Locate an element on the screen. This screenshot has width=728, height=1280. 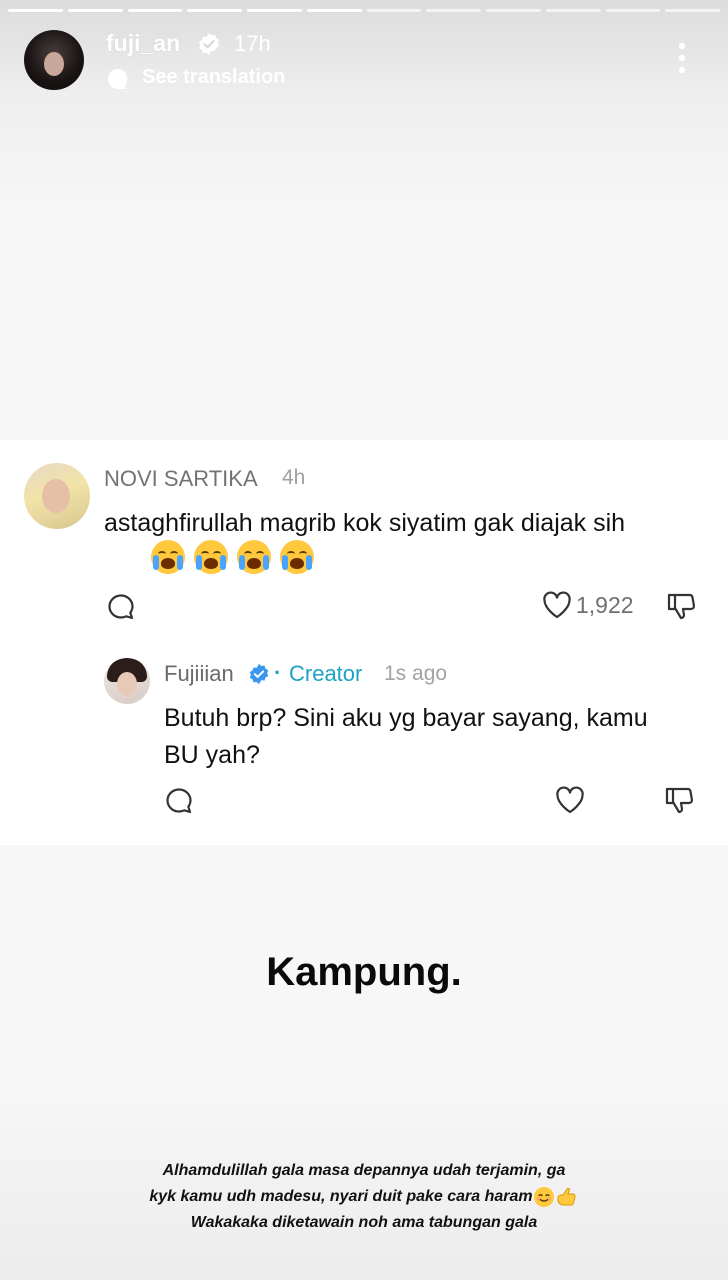
reply-author: Fujiiian is located at coordinates (199, 674).